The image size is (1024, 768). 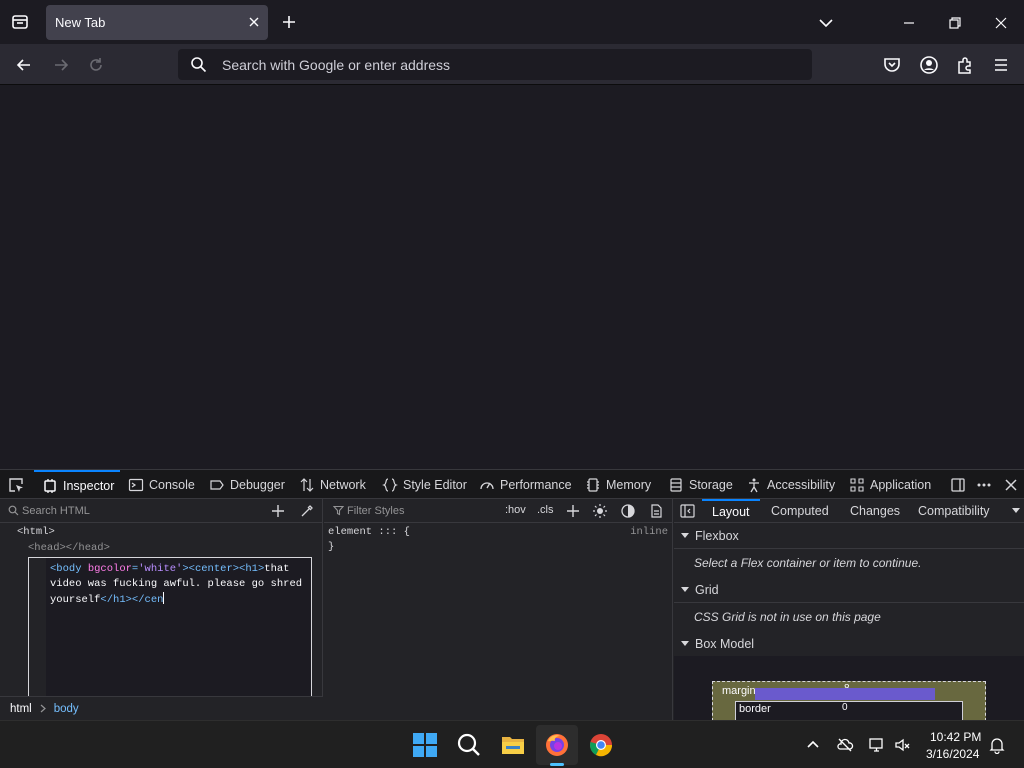 What do you see at coordinates (157, 22) in the screenshot?
I see `browser-tab: New Tab` at bounding box center [157, 22].